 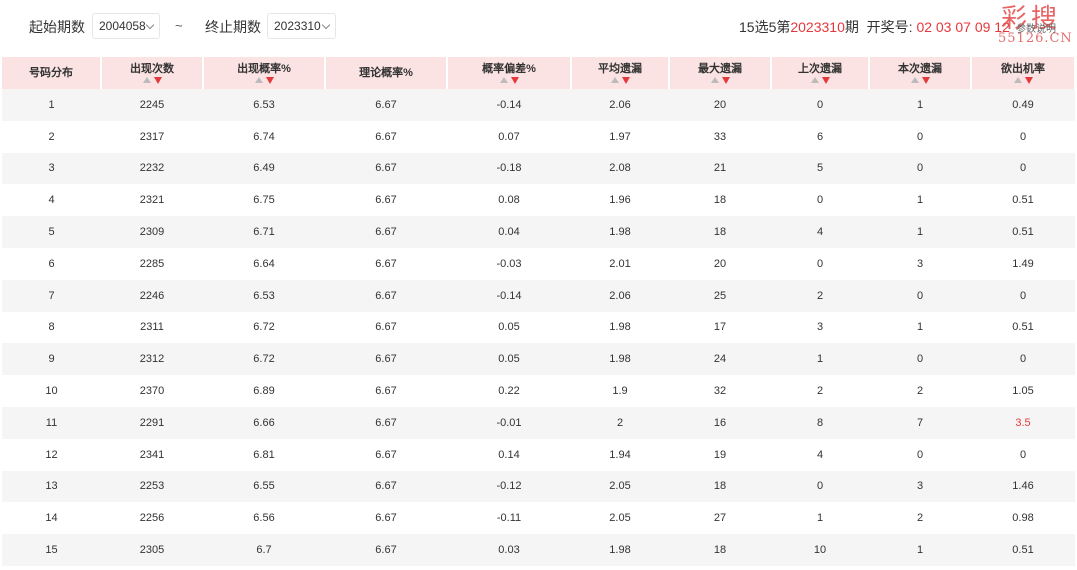 I want to click on cell-occur-rate: 6.56, so click(x=264, y=518).